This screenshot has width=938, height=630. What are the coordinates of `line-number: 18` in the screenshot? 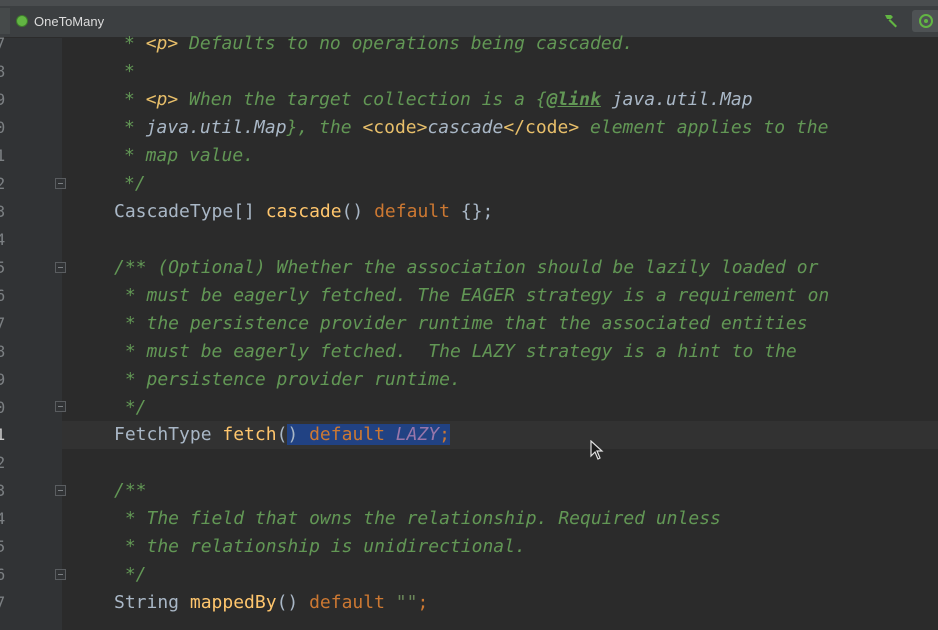 It's located at (3, 351).